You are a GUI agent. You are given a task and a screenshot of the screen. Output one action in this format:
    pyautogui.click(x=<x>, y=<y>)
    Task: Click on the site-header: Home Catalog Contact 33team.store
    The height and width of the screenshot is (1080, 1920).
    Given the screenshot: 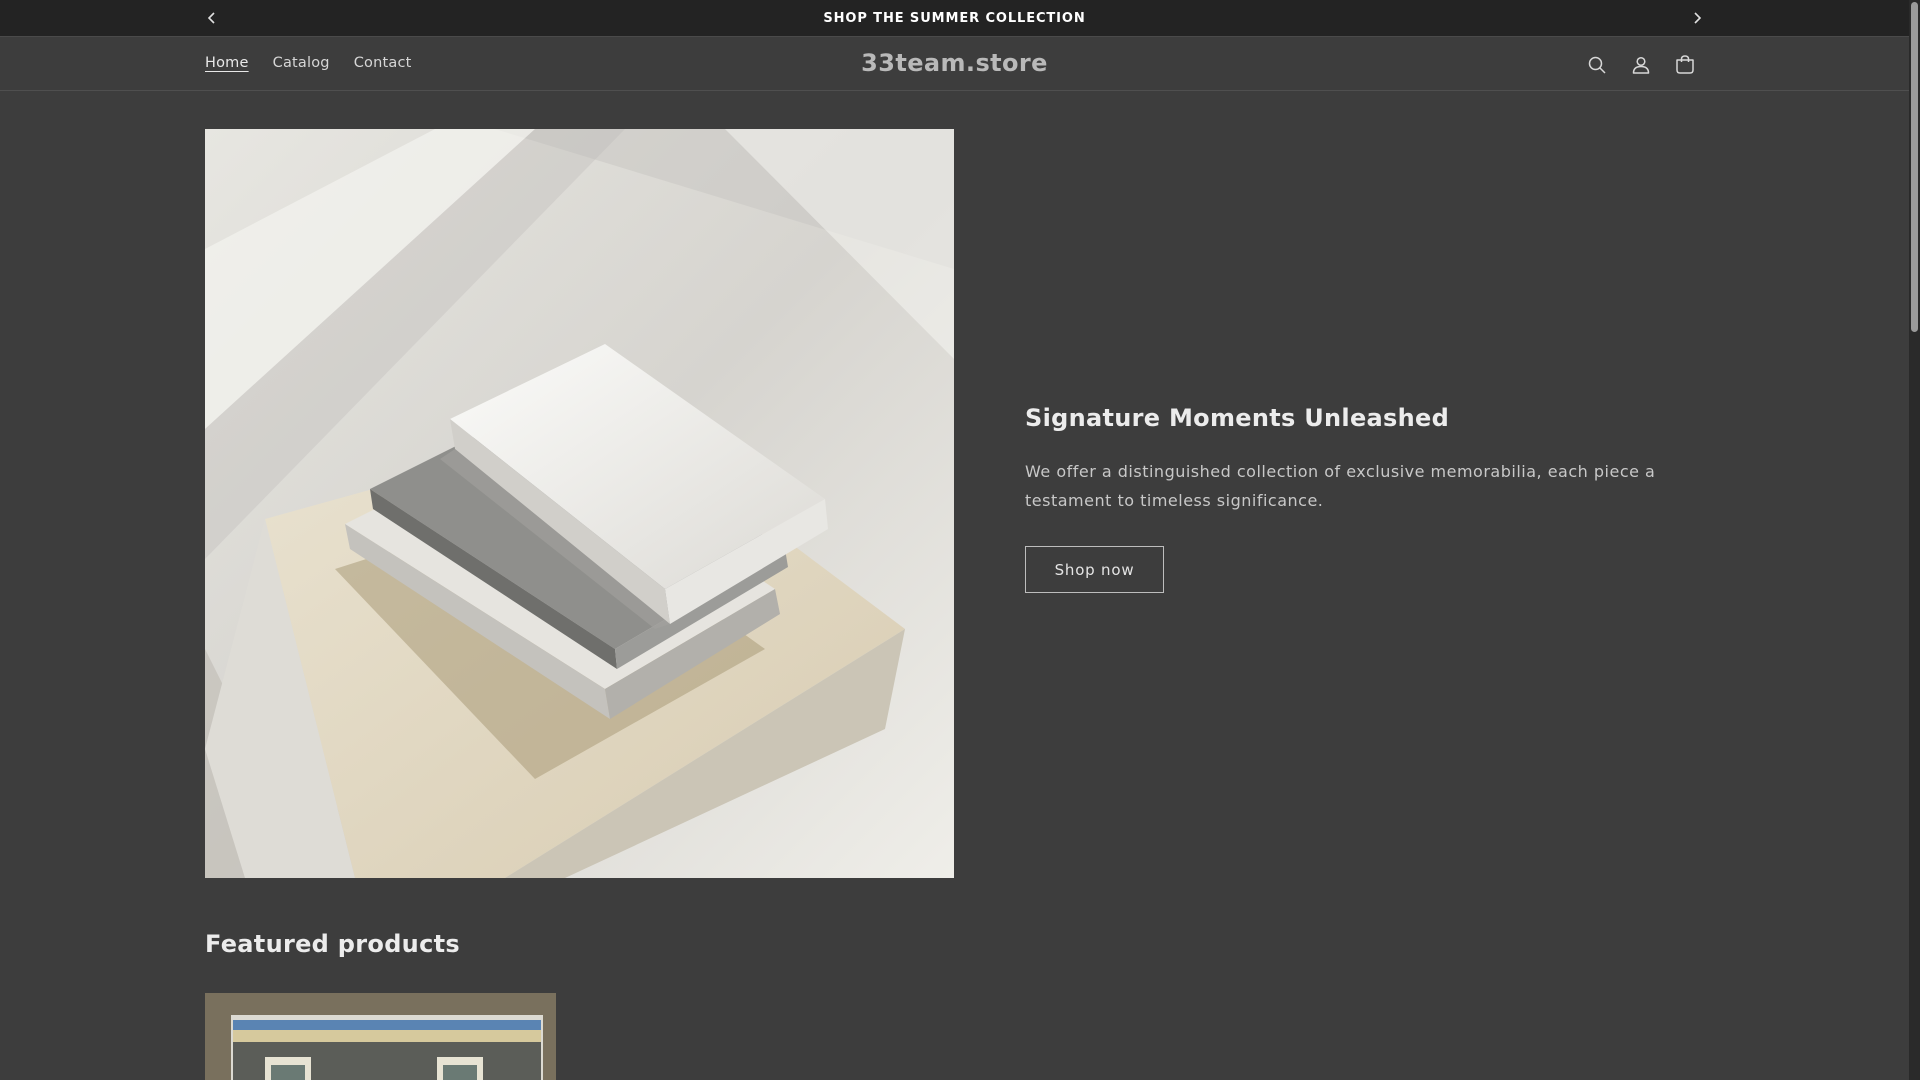 What is the action you would take?
    pyautogui.click(x=954, y=64)
    